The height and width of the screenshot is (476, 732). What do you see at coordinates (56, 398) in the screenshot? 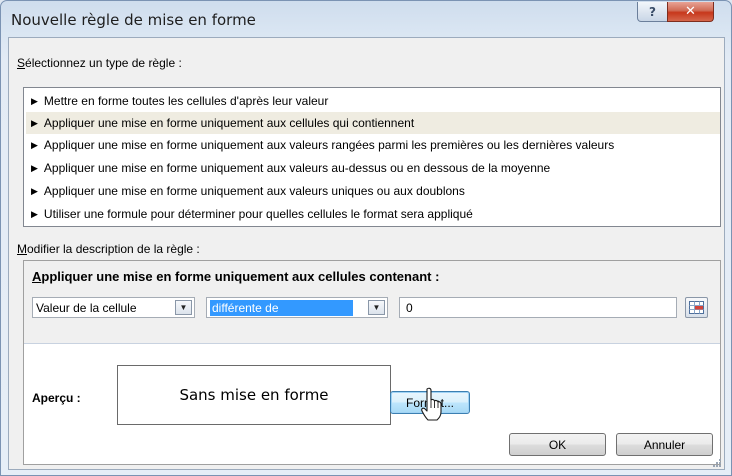
I see `preview-label: Aperçu :` at bounding box center [56, 398].